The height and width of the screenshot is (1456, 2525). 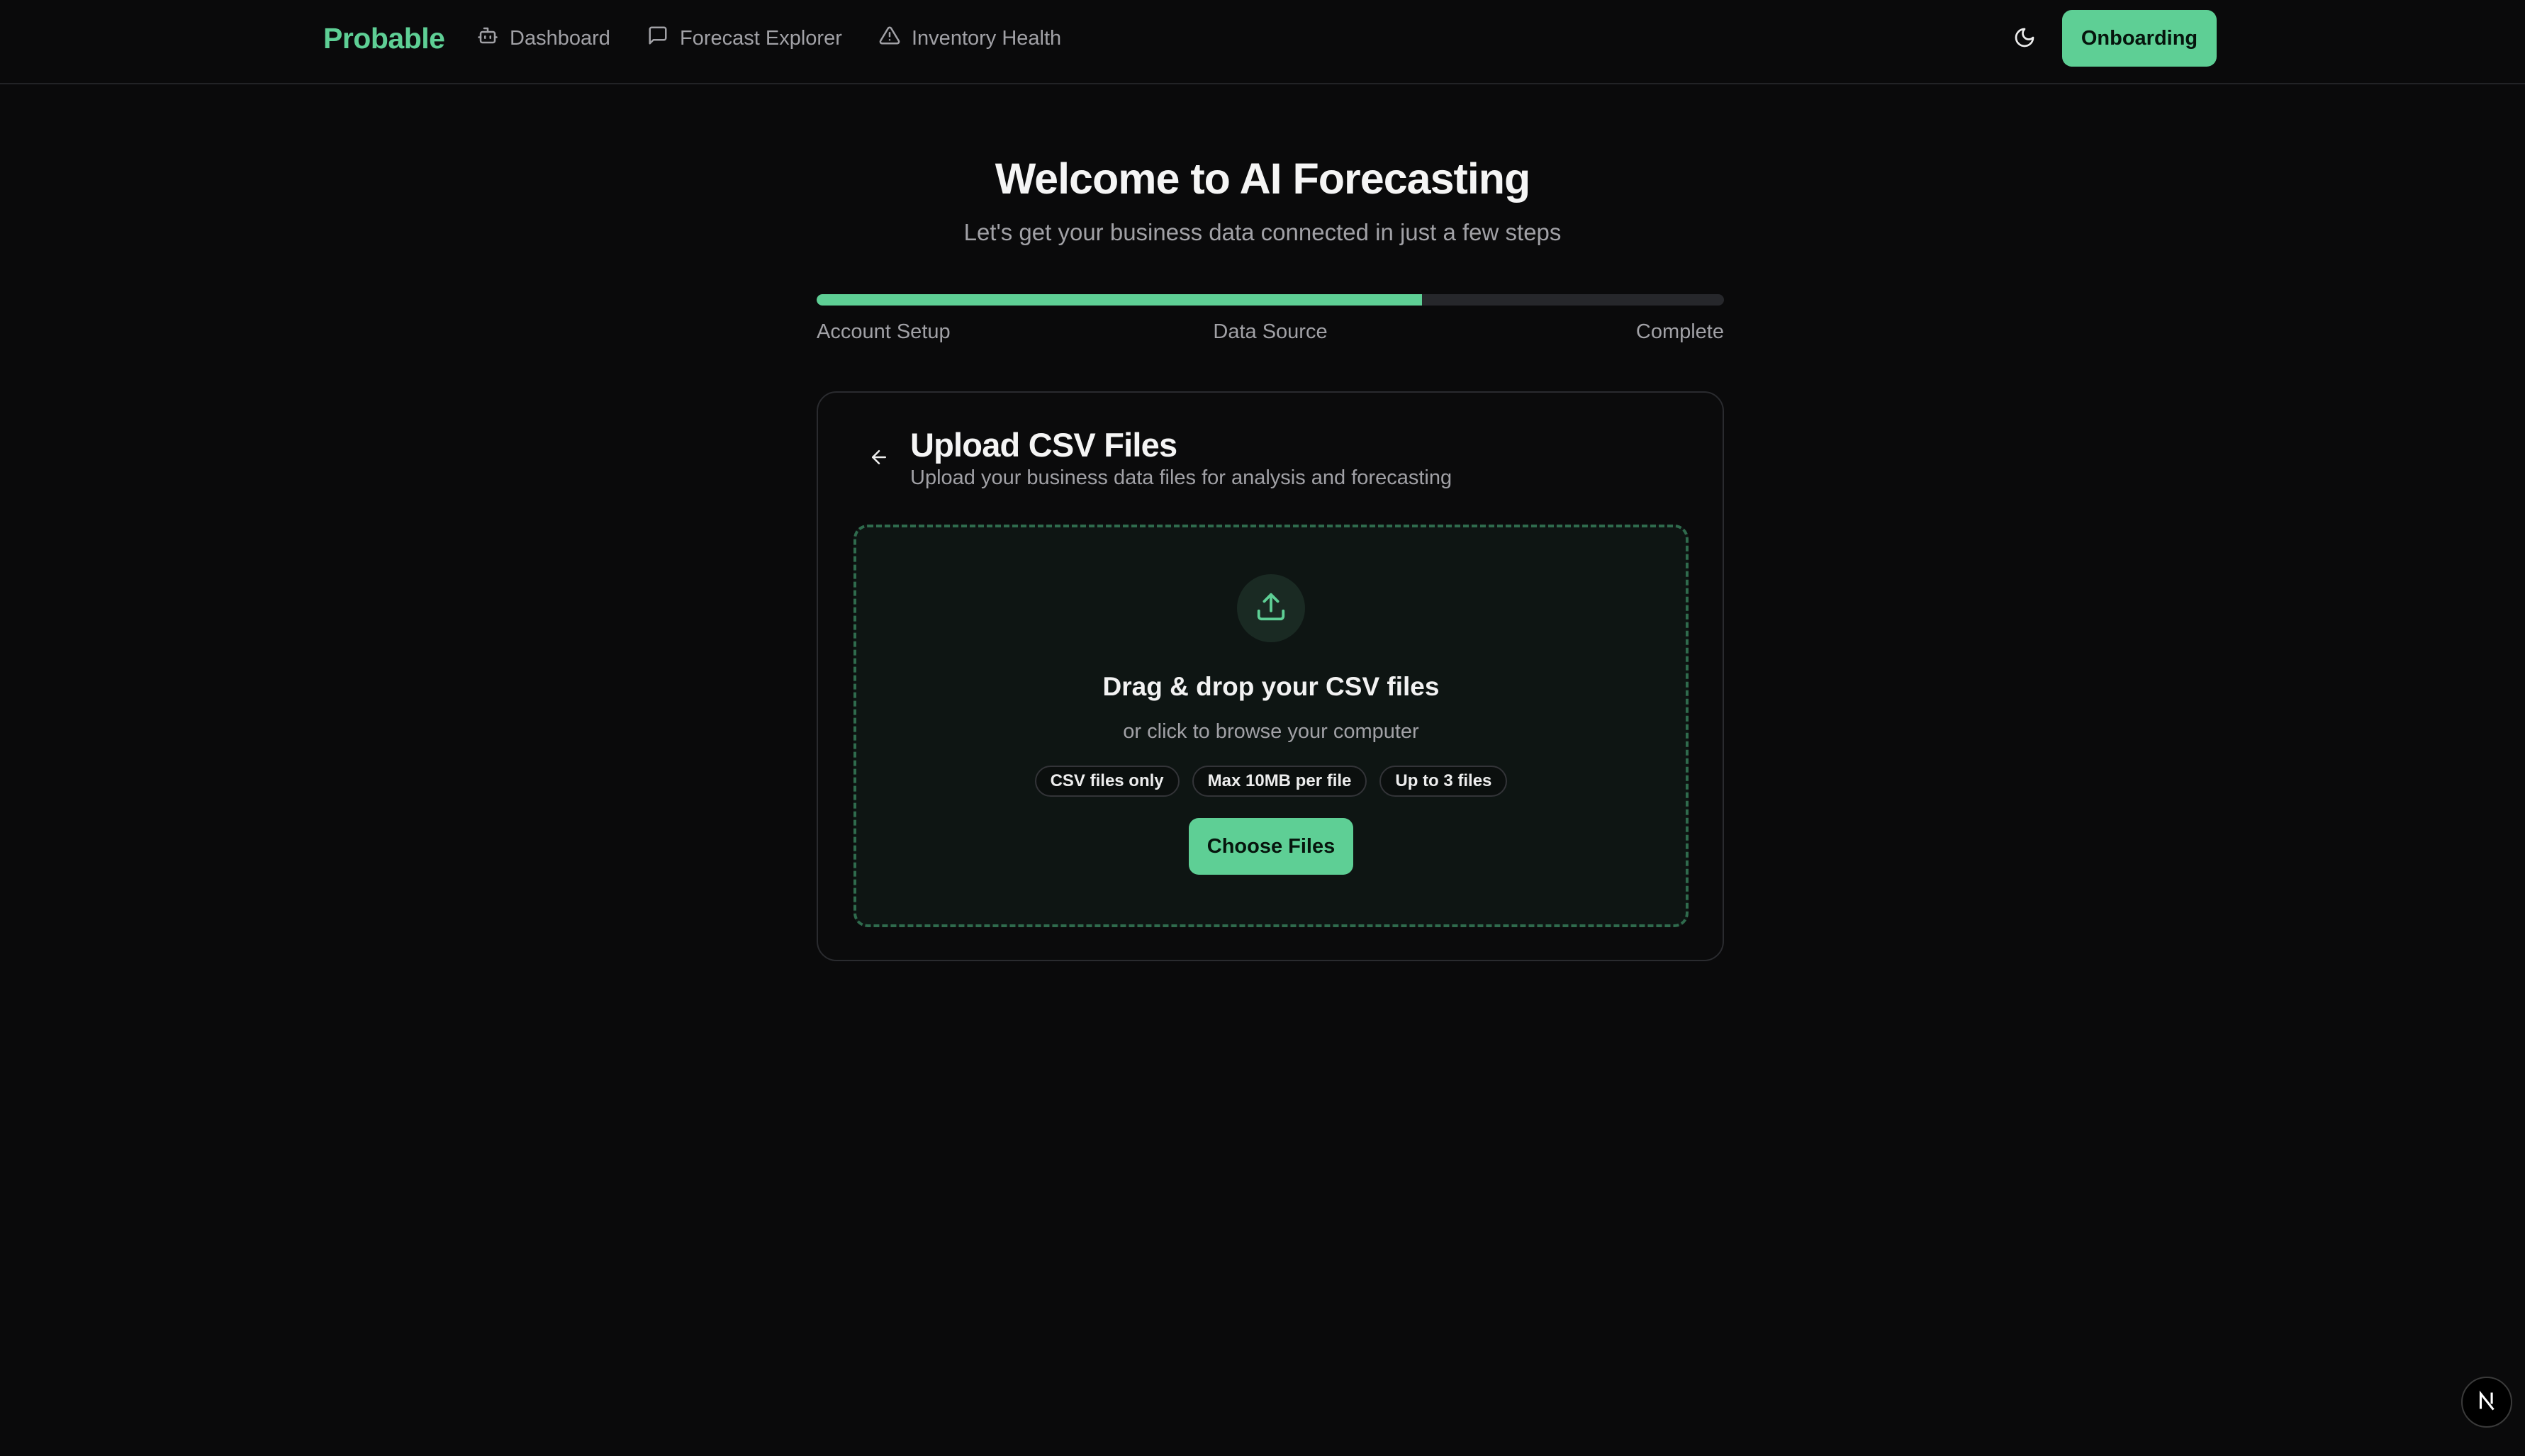 I want to click on dropzone-title: Drag & drop your CSV files, so click(x=1271, y=687).